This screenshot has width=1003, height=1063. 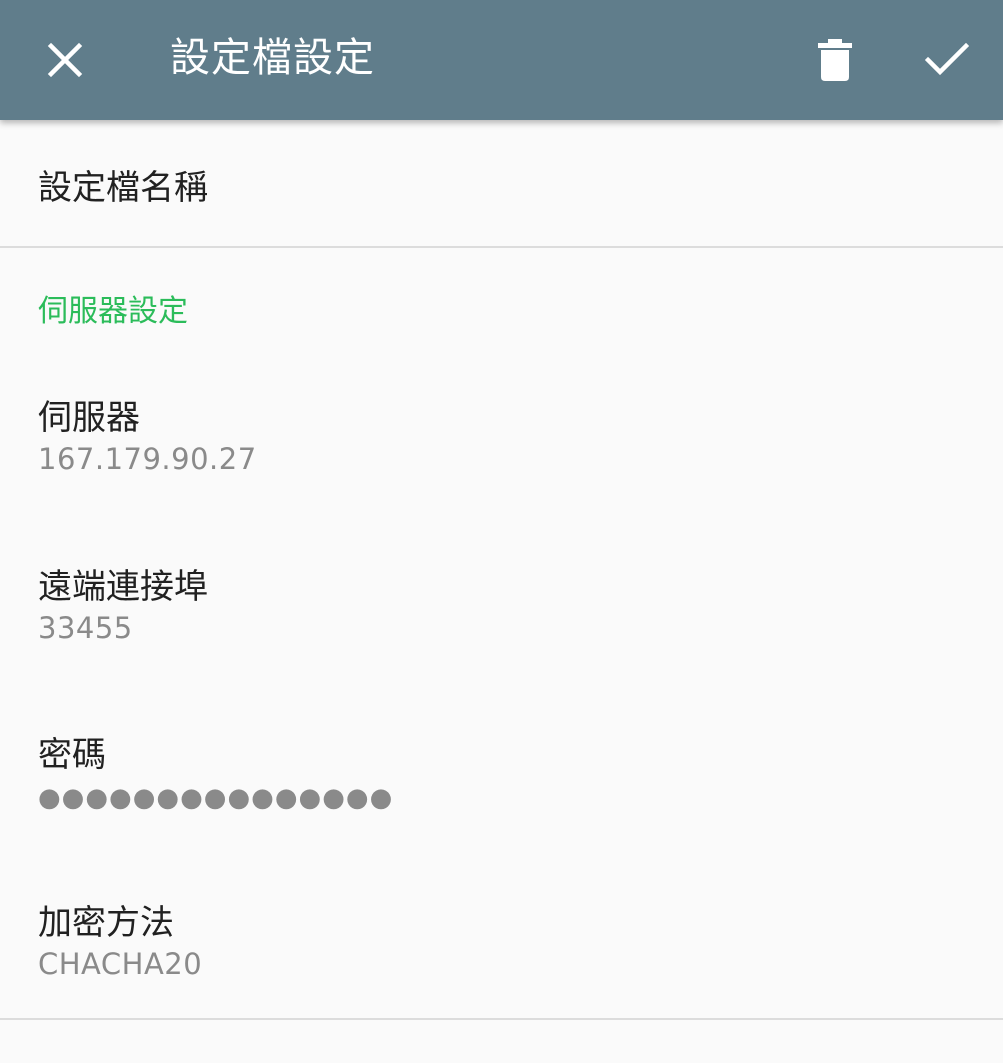 I want to click on profile-name-row: 設定檔名稱, so click(x=501, y=184).